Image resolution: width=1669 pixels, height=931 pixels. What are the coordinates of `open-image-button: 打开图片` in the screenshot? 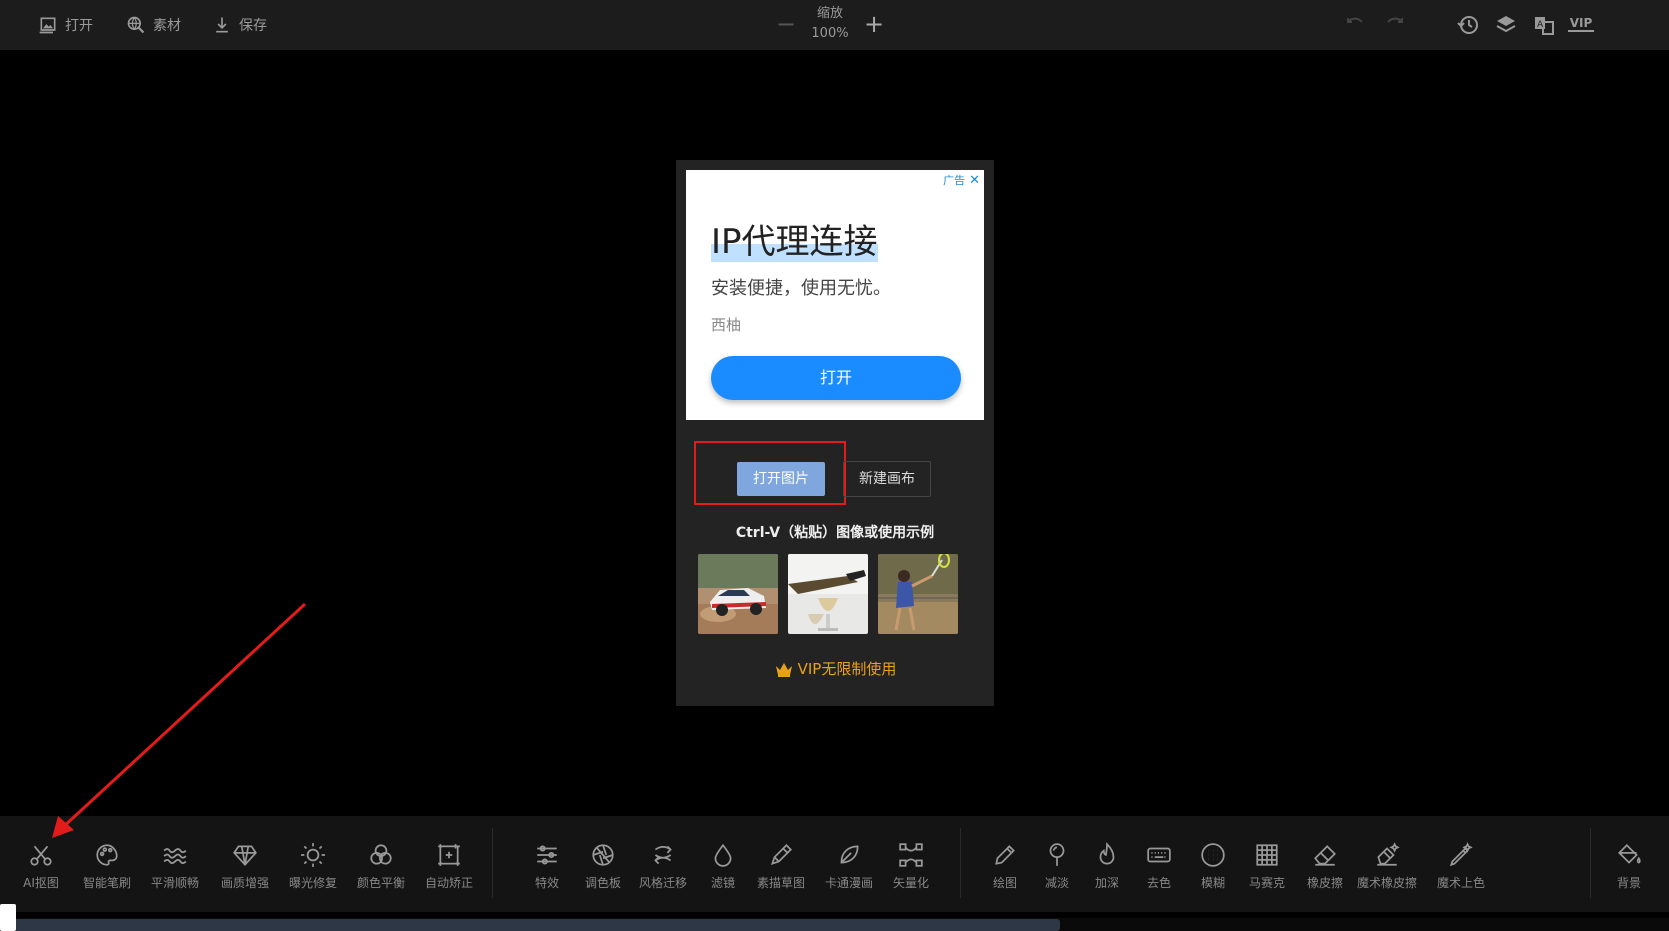 It's located at (781, 479).